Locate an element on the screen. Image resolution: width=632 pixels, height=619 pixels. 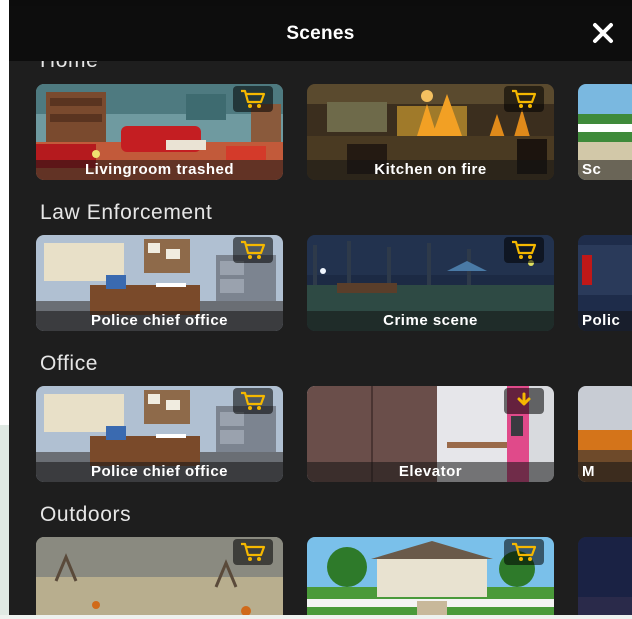
page-title: Scenes is located at coordinates (320, 33).